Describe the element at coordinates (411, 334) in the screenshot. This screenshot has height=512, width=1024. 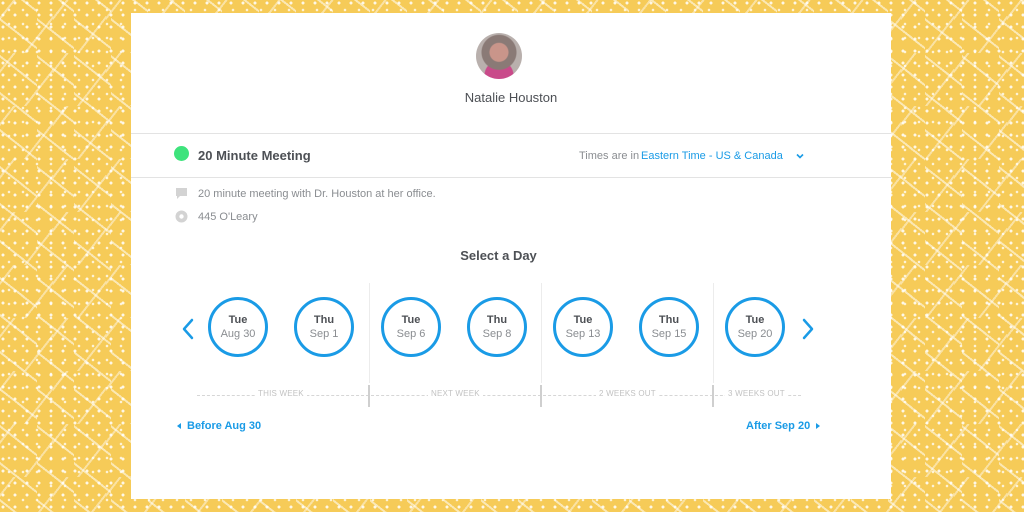
I see `day-date: Sep 6` at that location.